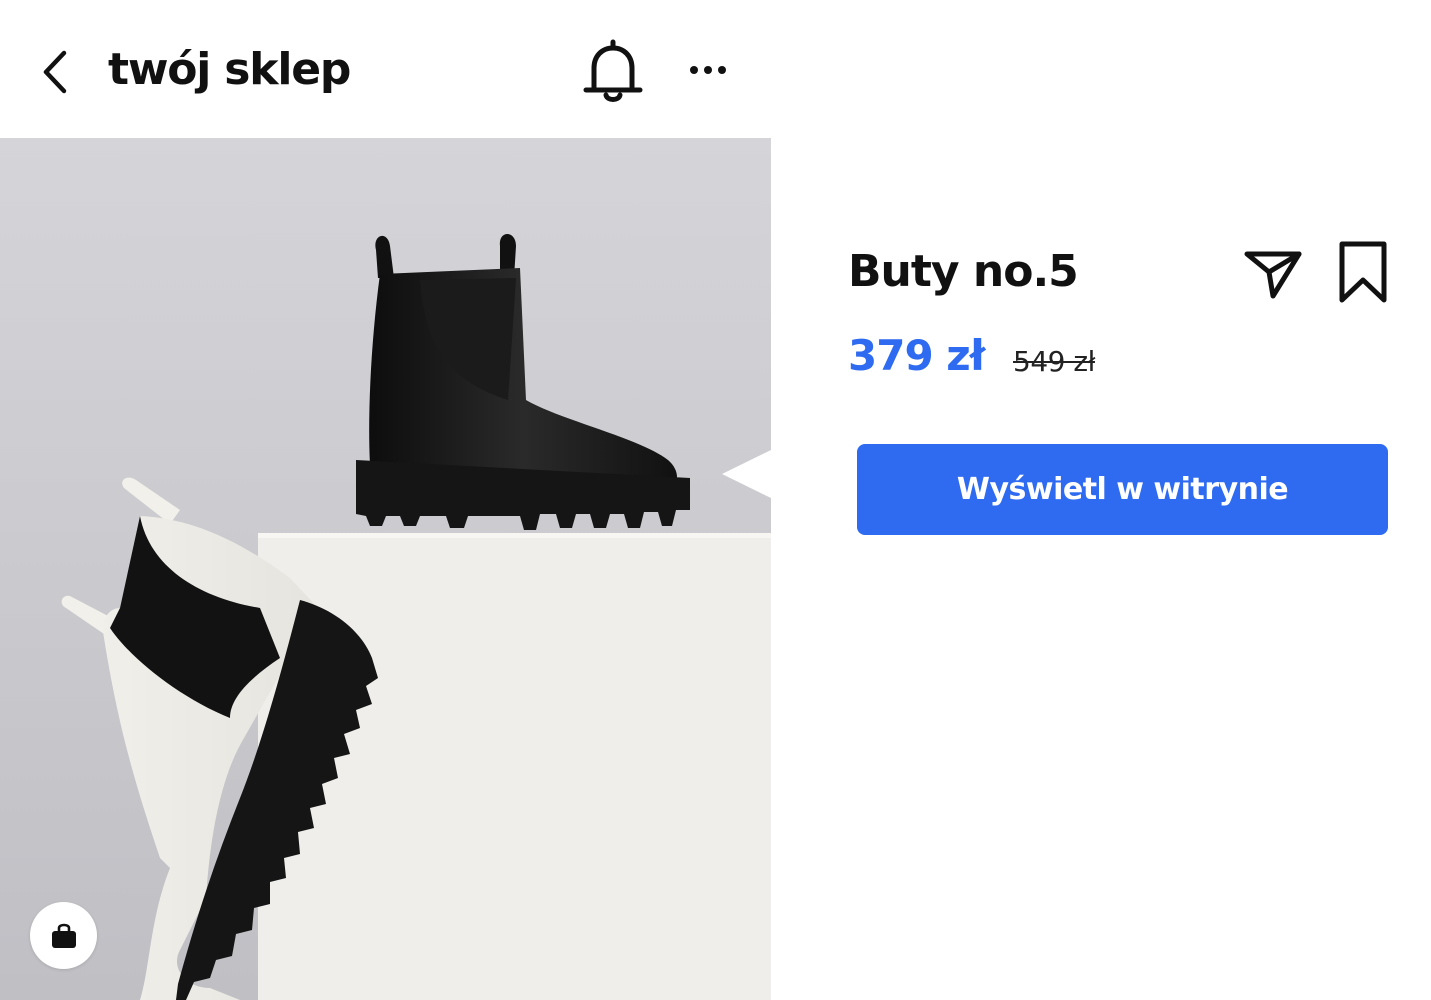 This screenshot has width=1431, height=1000. I want to click on app-header: twój sklep, so click(385, 69).